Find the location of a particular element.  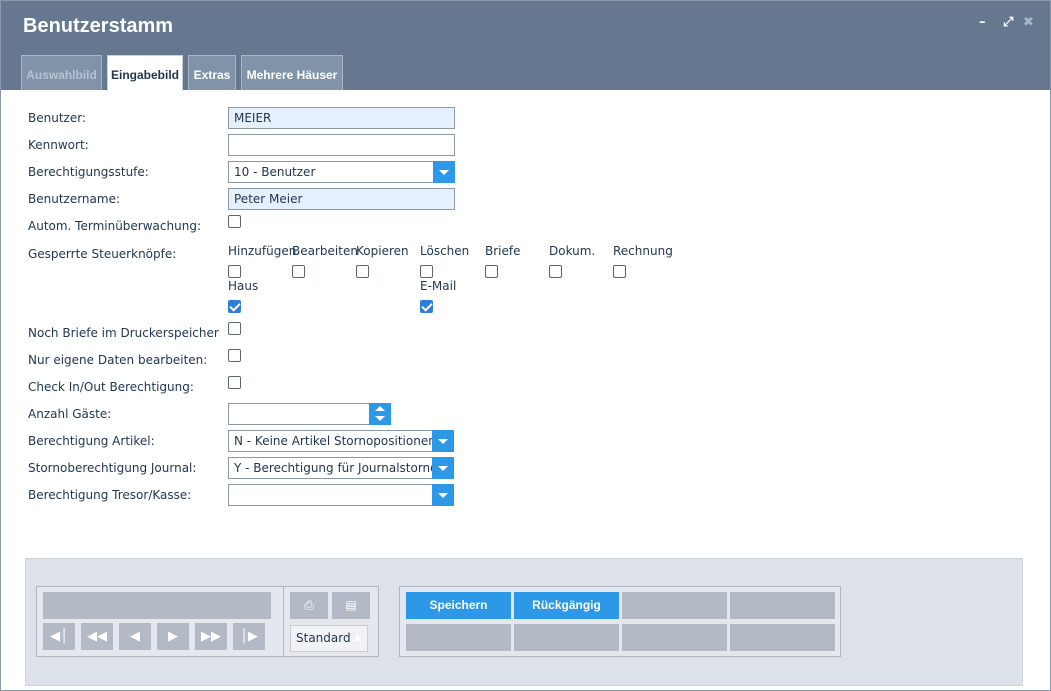

anzahl-gaeste-input is located at coordinates (309, 414).